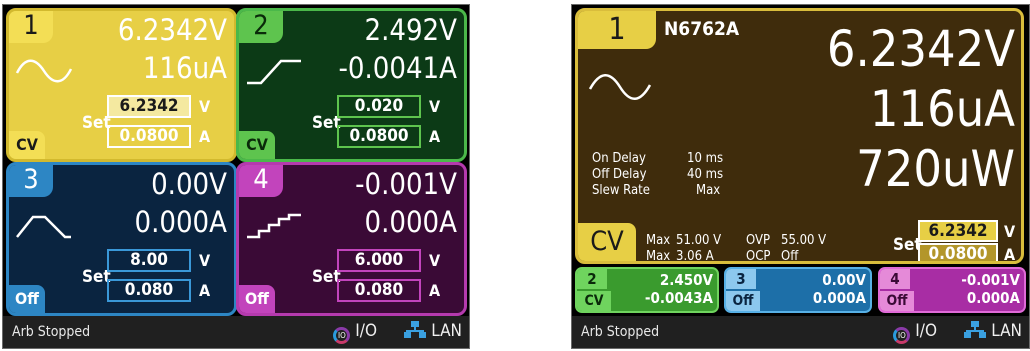 The width and height of the screenshot is (1030, 351). What do you see at coordinates (397, 68) in the screenshot?
I see `current-reading: -0.0041A` at bounding box center [397, 68].